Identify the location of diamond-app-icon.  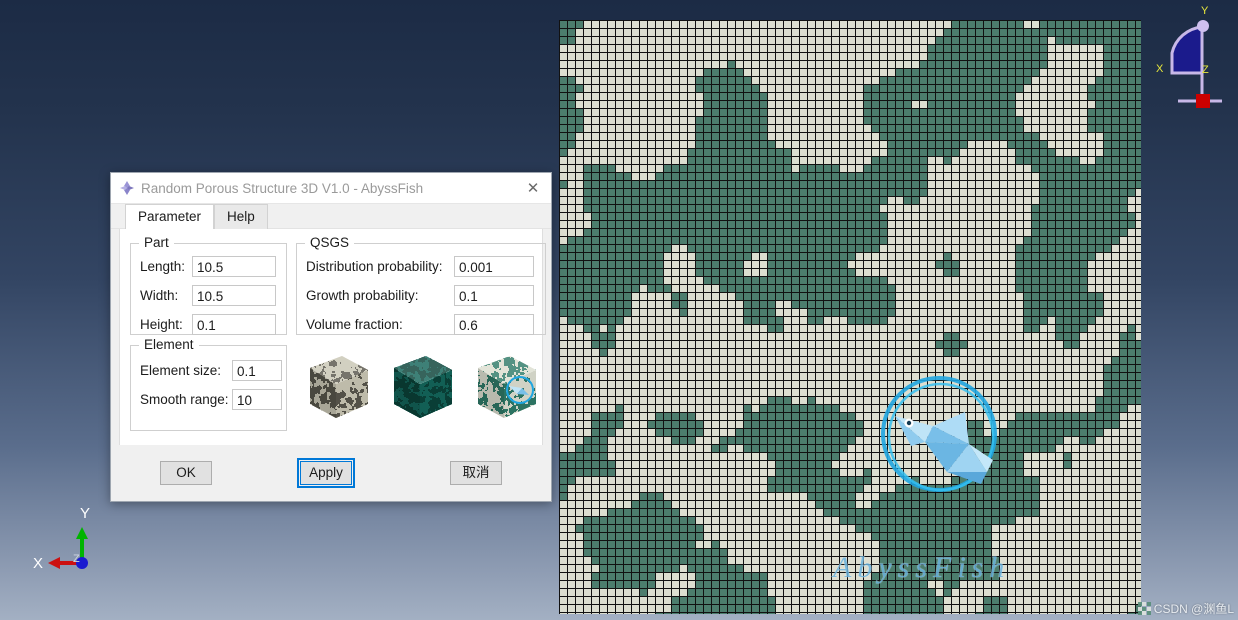
(127, 188).